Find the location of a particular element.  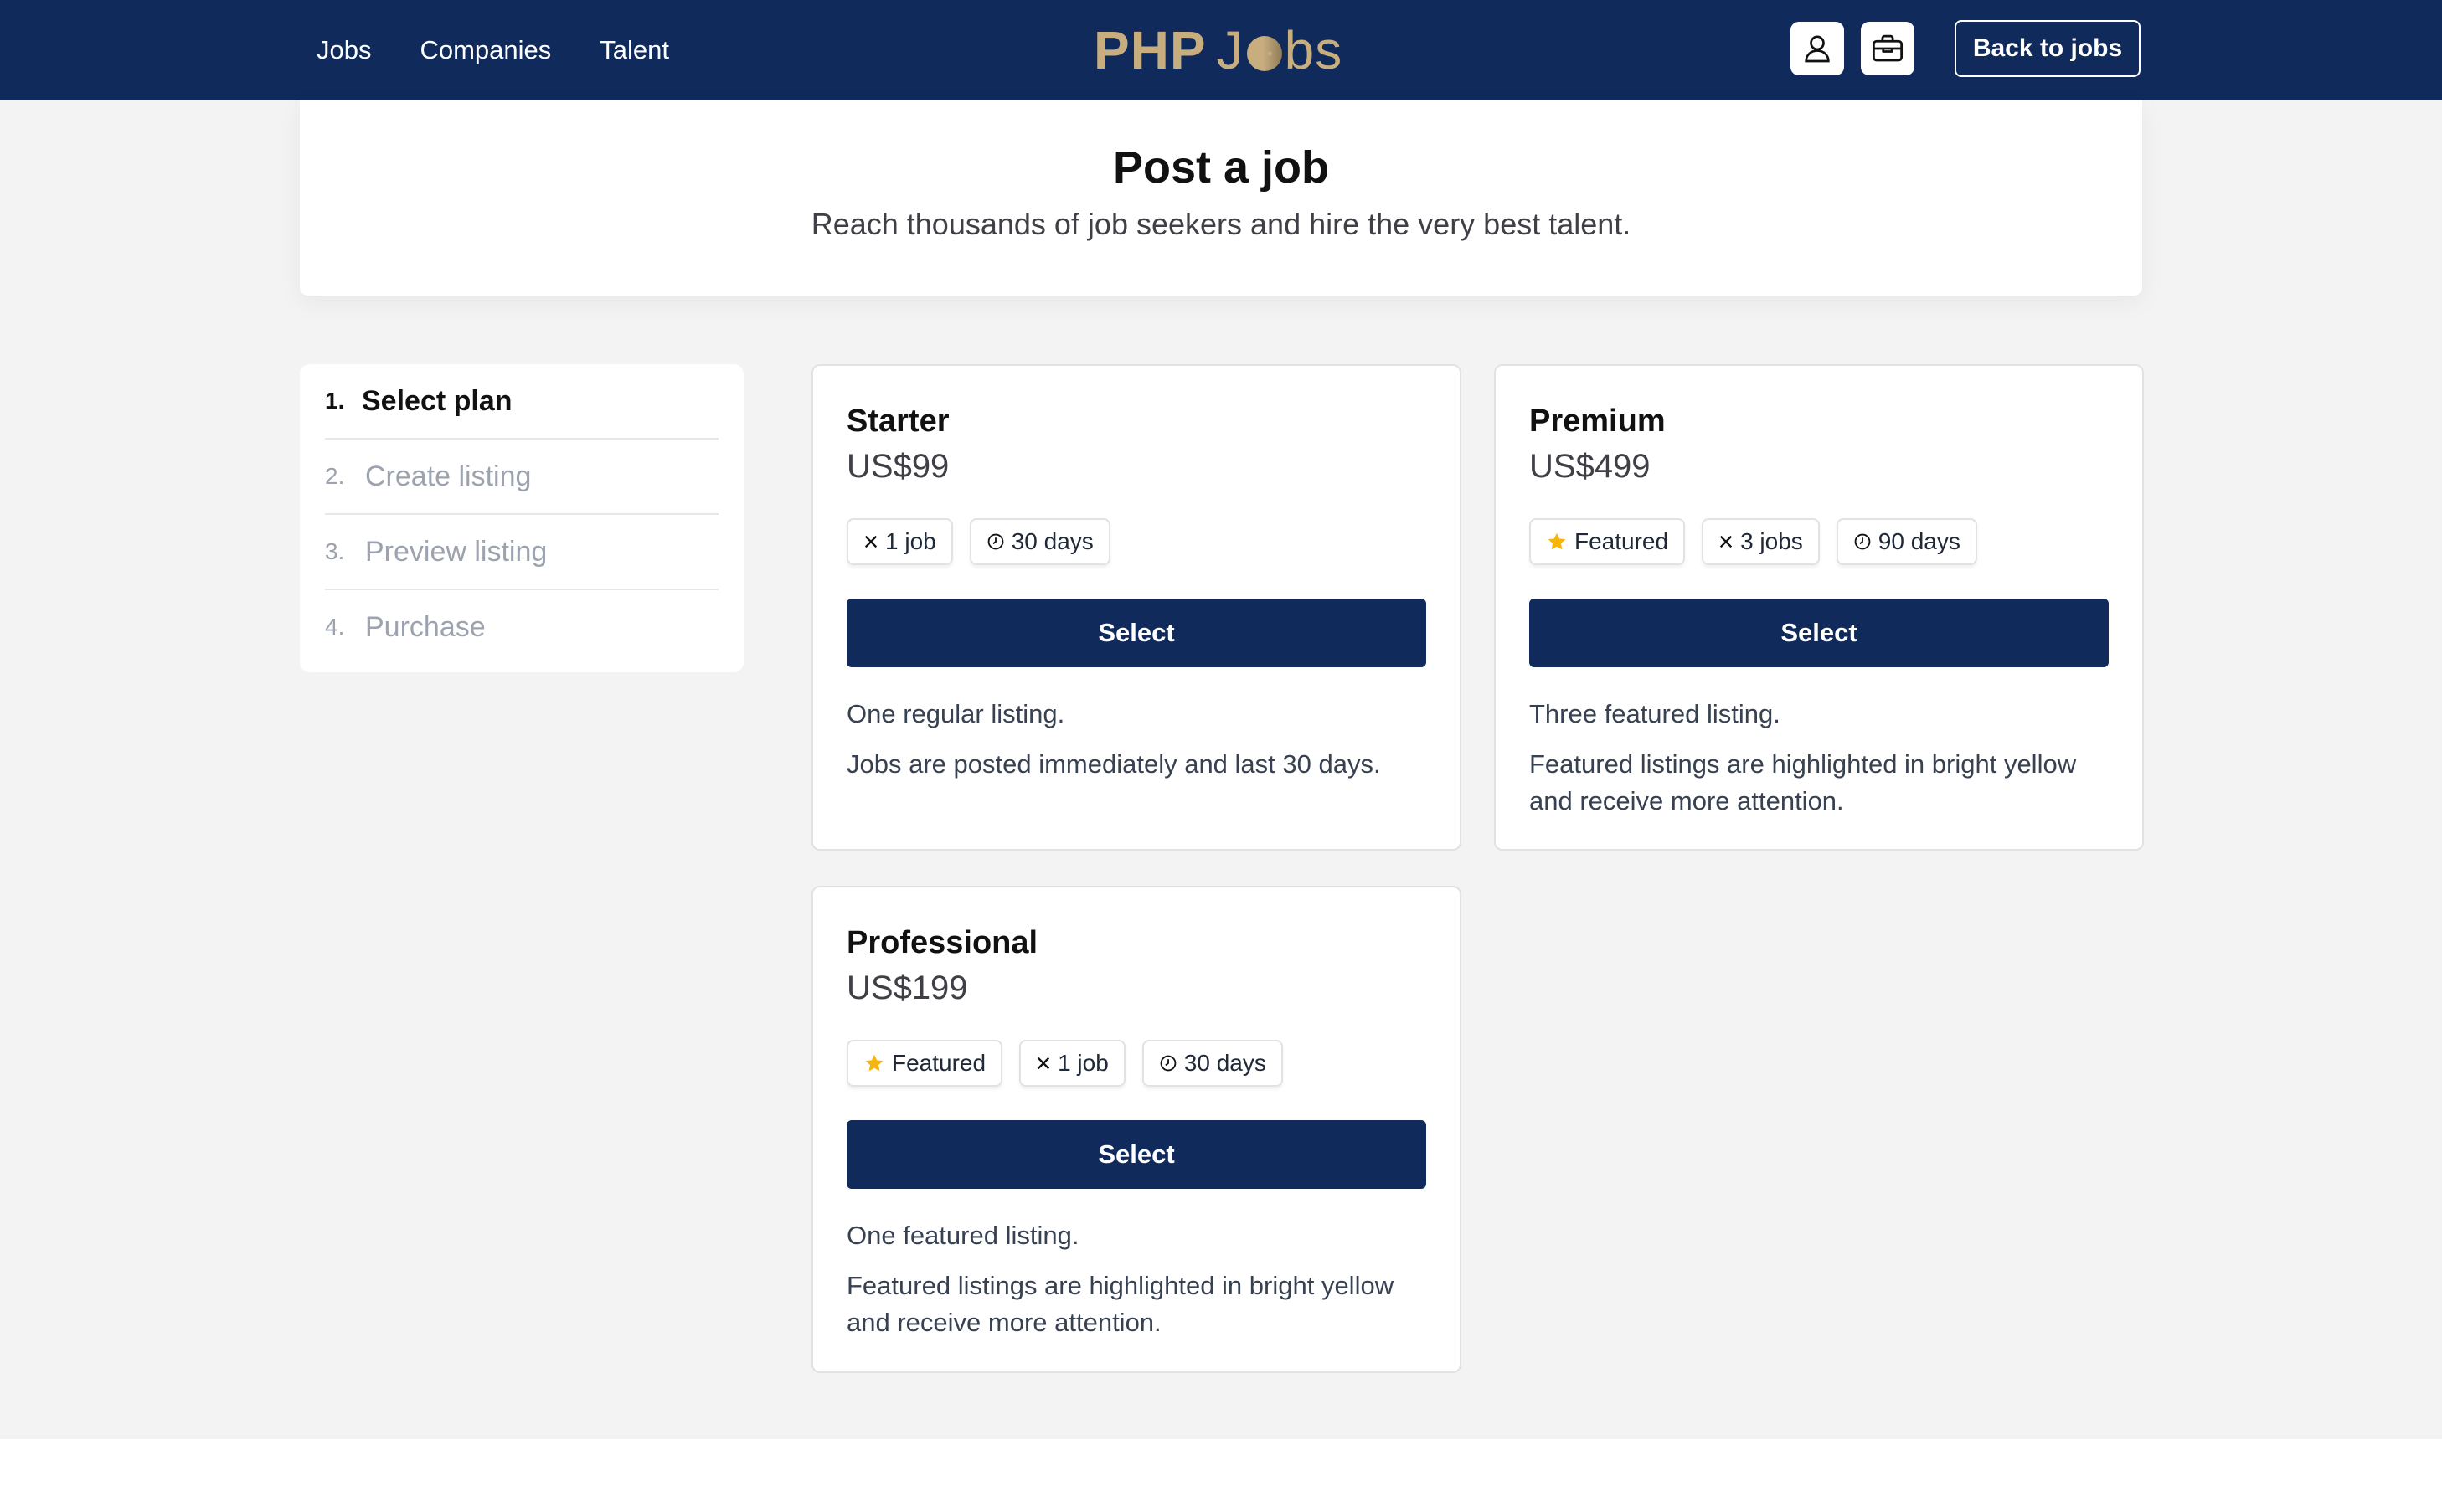

select-starter-button: Select is located at coordinates (1136, 633).